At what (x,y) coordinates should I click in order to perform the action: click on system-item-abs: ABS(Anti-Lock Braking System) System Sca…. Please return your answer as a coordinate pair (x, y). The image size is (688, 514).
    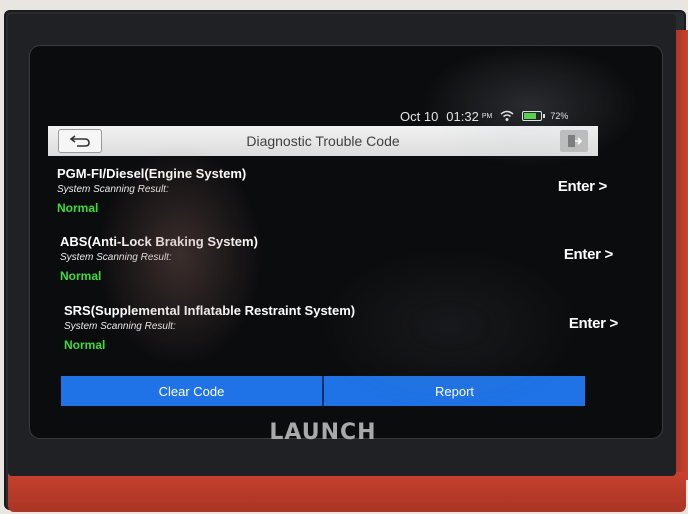
    Looking at the image, I should click on (336, 264).